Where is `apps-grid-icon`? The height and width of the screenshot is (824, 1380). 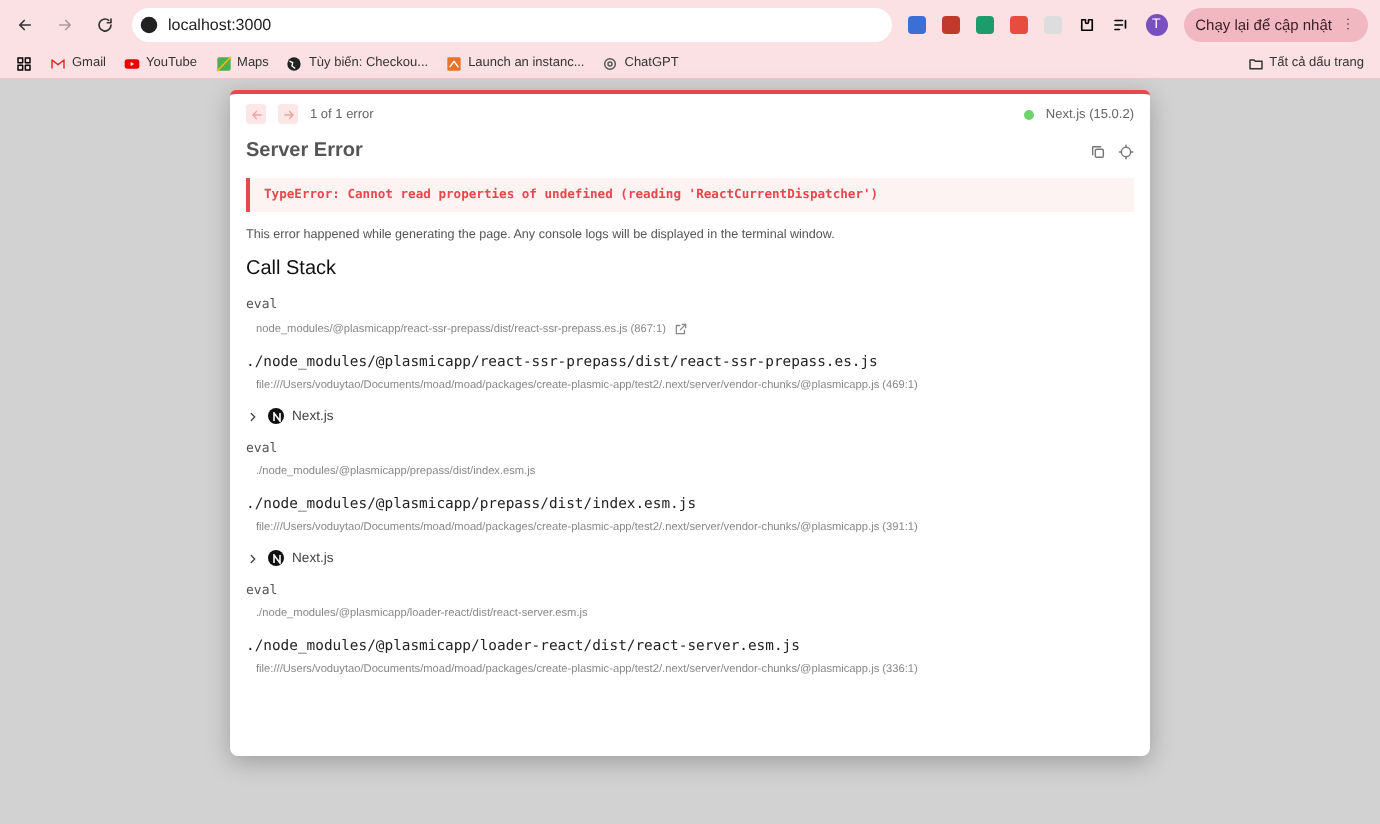 apps-grid-icon is located at coordinates (24, 63).